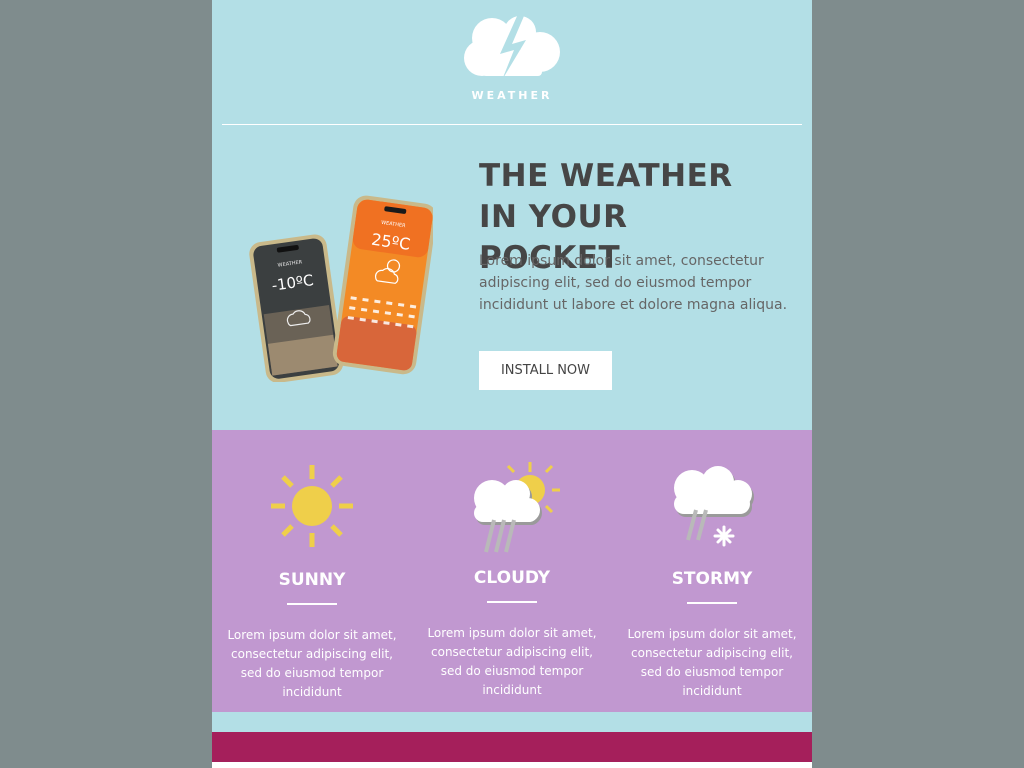 The image size is (1024, 768). I want to click on cloud-rain-snow-icon, so click(714, 506).